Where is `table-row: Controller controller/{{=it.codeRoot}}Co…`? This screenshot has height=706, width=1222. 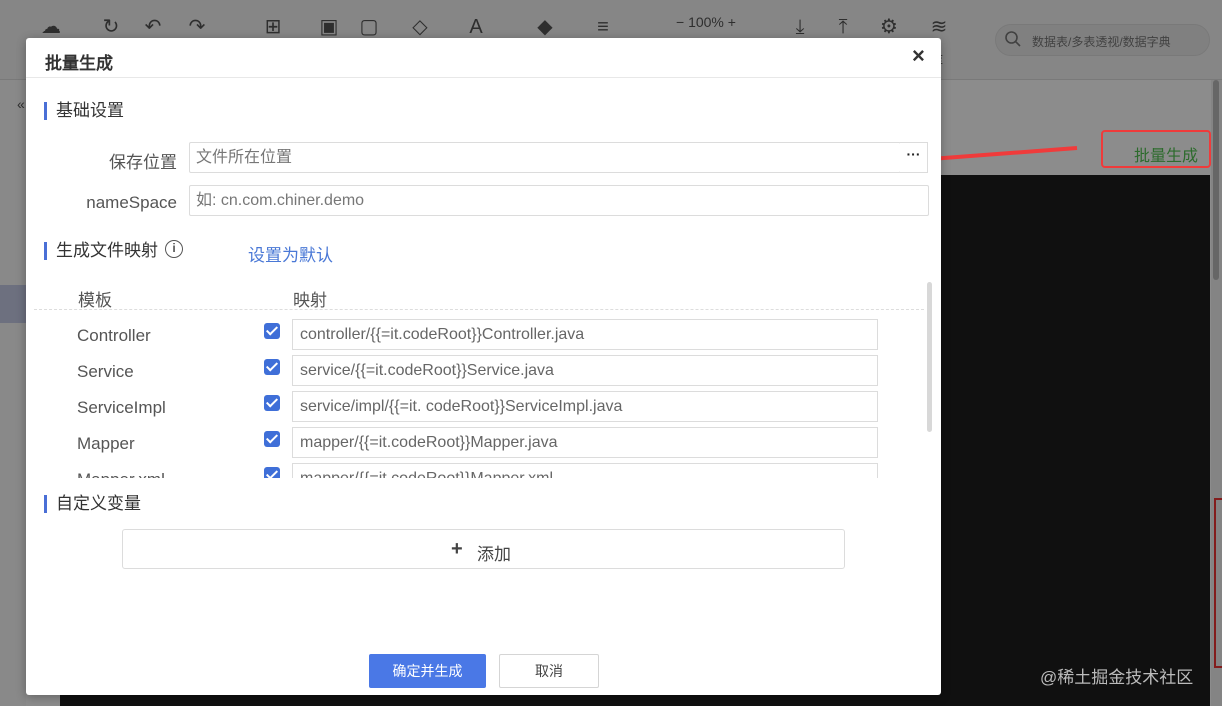 table-row: Controller controller/{{=it.codeRoot}}Co… is located at coordinates (483, 335).